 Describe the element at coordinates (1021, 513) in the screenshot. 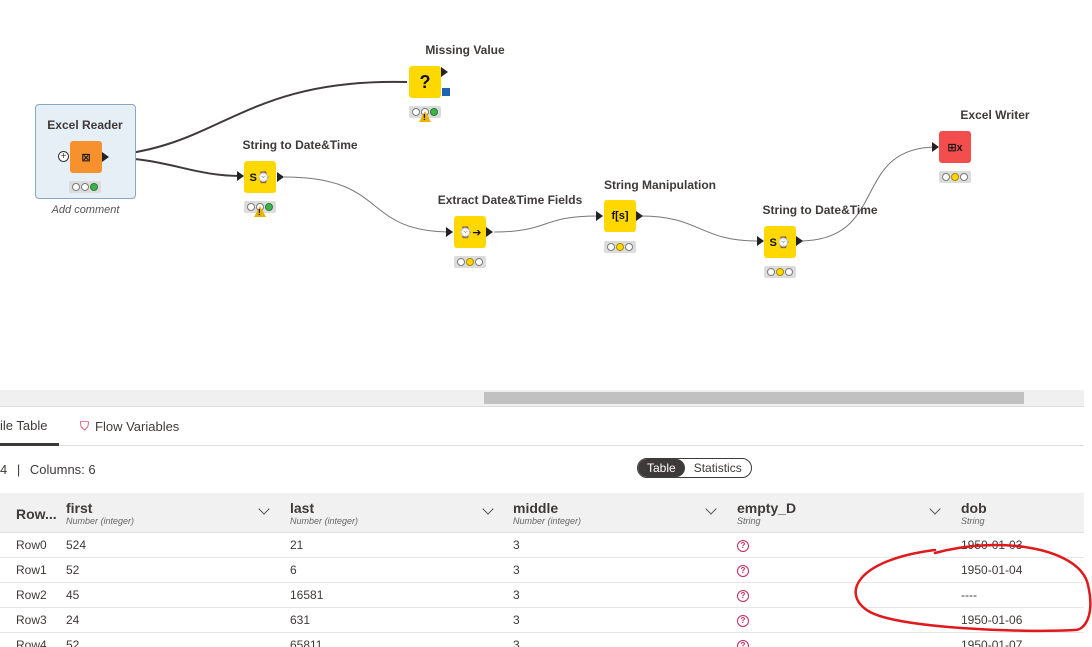

I see `column-header-dob: dob String` at that location.